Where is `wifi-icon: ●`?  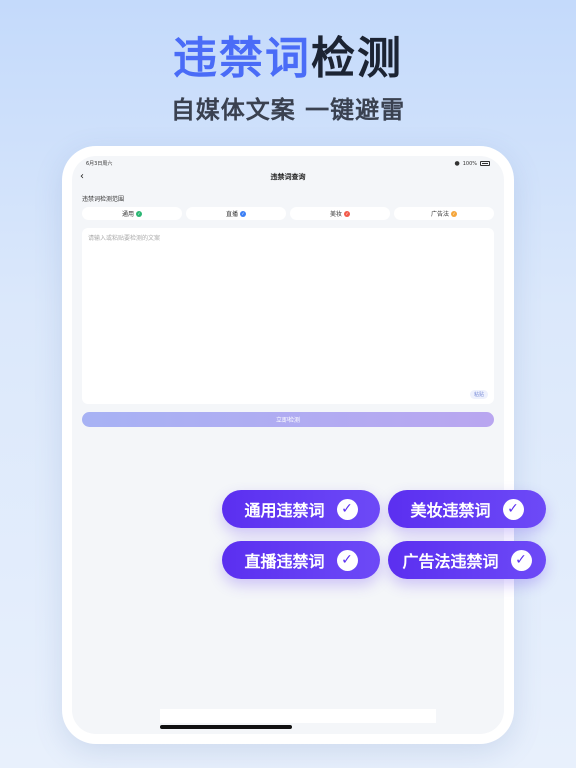
wifi-icon: ● is located at coordinates (457, 163).